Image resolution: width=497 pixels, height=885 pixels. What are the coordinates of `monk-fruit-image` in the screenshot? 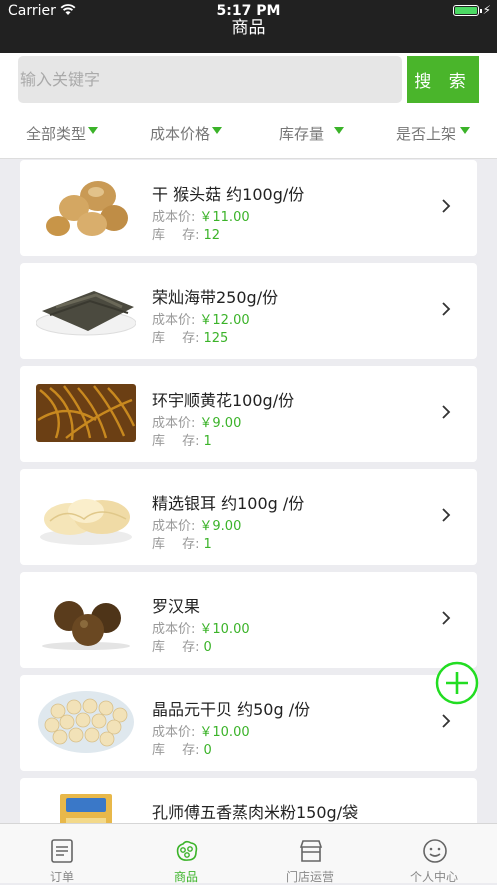 It's located at (86, 625).